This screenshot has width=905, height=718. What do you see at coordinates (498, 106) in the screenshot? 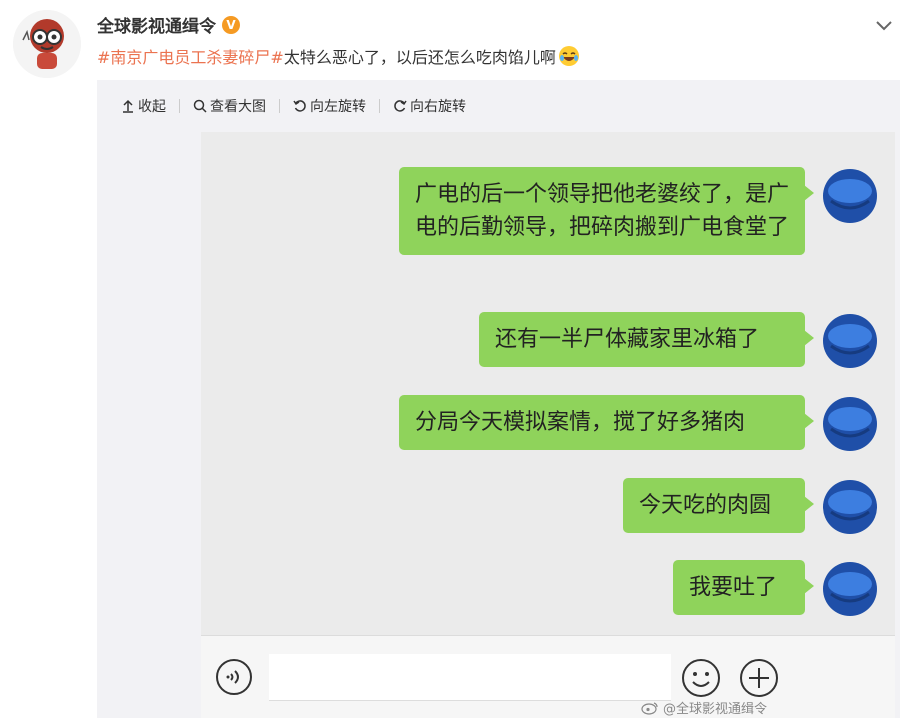
I see `media-toolbar: 收起 查看大图 向左旋转 向右旋转` at bounding box center [498, 106].